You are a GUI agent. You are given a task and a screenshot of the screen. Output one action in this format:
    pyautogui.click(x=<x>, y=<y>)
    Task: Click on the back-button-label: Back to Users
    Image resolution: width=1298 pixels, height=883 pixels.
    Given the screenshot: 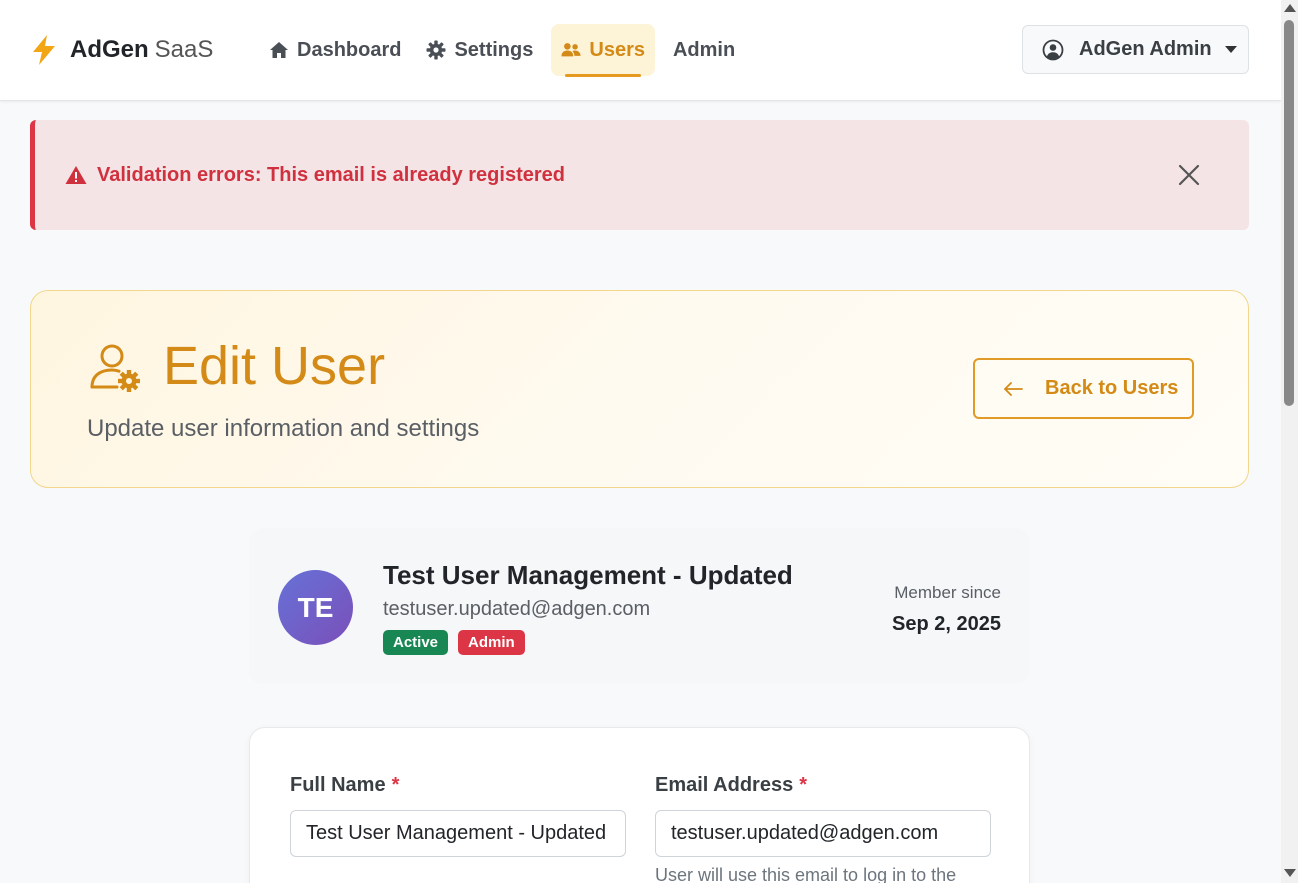 What is the action you would take?
    pyautogui.click(x=1112, y=388)
    